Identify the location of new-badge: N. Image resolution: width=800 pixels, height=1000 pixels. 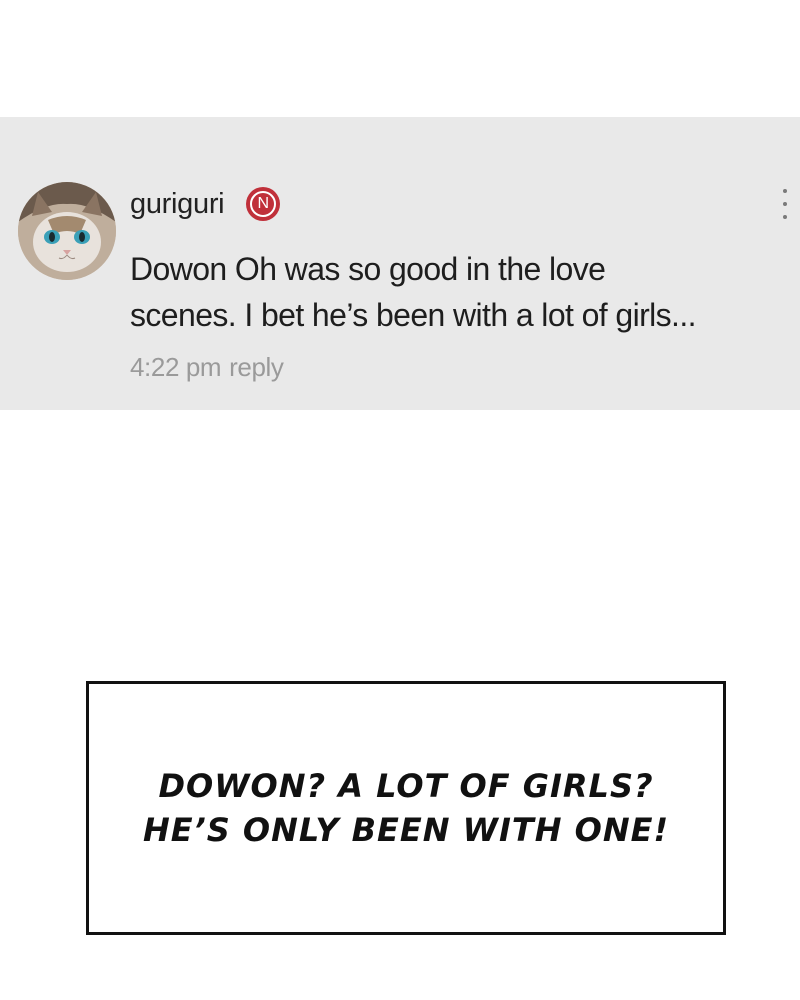
(263, 204).